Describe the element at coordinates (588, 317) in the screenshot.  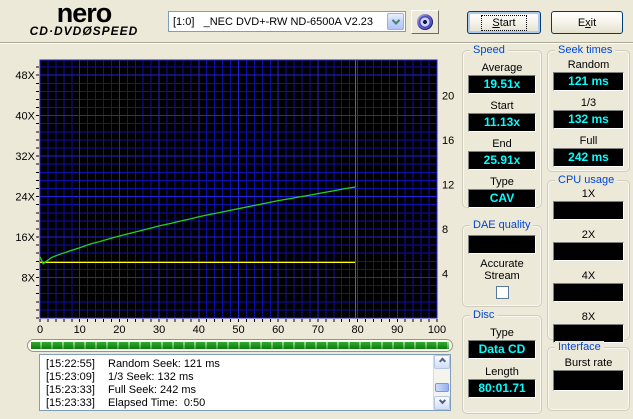
I see `cpu-8x-label: 8X` at that location.